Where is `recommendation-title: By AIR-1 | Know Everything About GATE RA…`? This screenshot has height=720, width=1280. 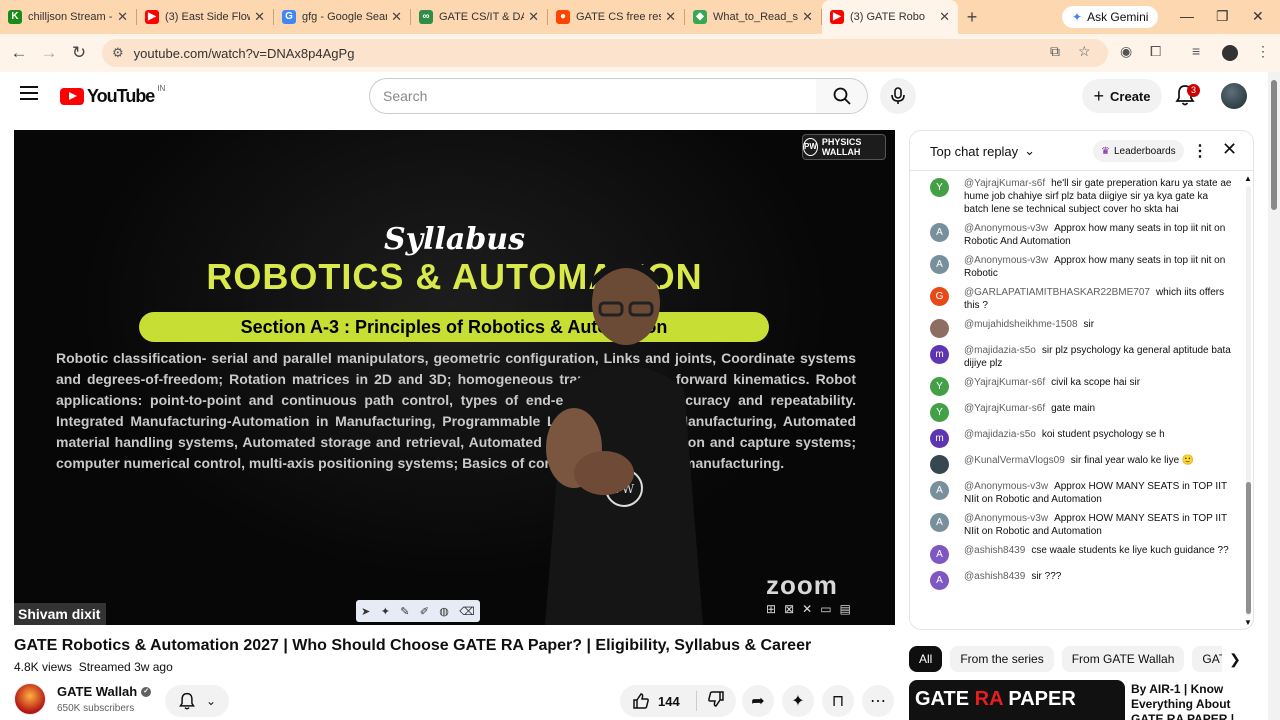
recommendation-title: By AIR-1 | Know Everything About GATE RA… is located at coordinates (1196, 701).